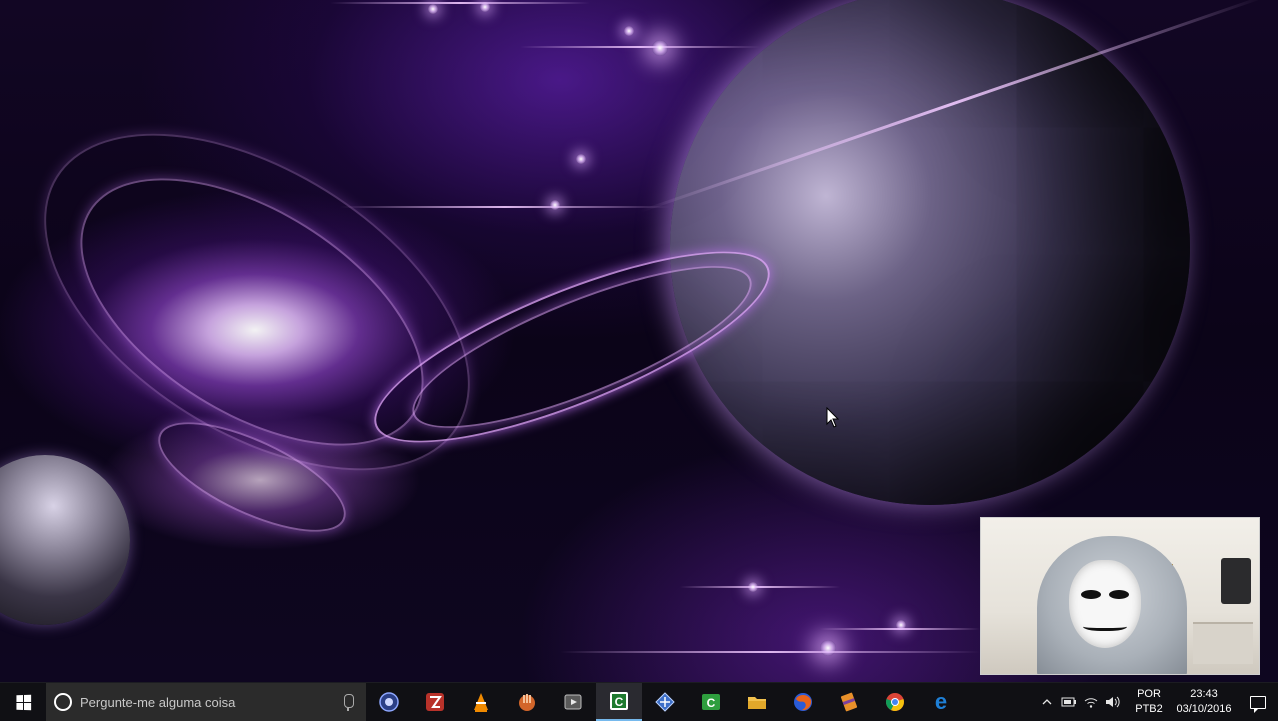 The image size is (1278, 721). I want to click on file-explorer-icon, so click(757, 703).